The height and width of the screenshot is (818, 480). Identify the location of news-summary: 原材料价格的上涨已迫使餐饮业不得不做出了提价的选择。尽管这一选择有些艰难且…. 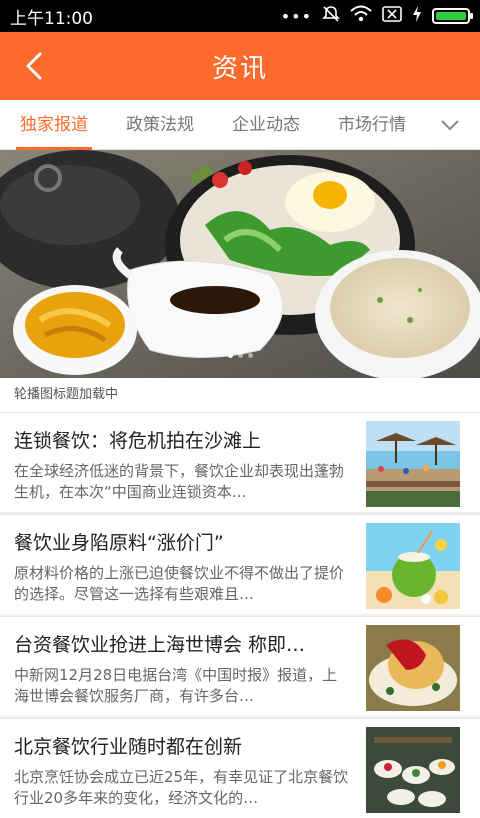
(179, 583).